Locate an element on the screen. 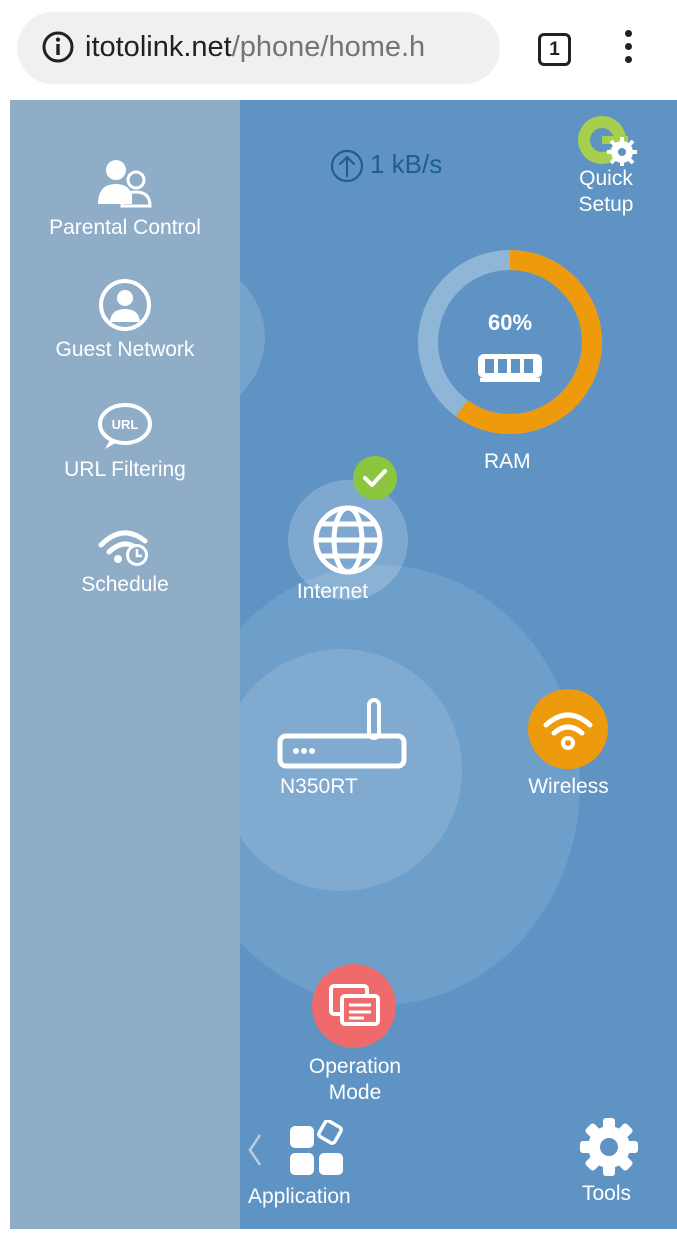 The height and width of the screenshot is (1239, 677). info-icon is located at coordinates (58, 47).